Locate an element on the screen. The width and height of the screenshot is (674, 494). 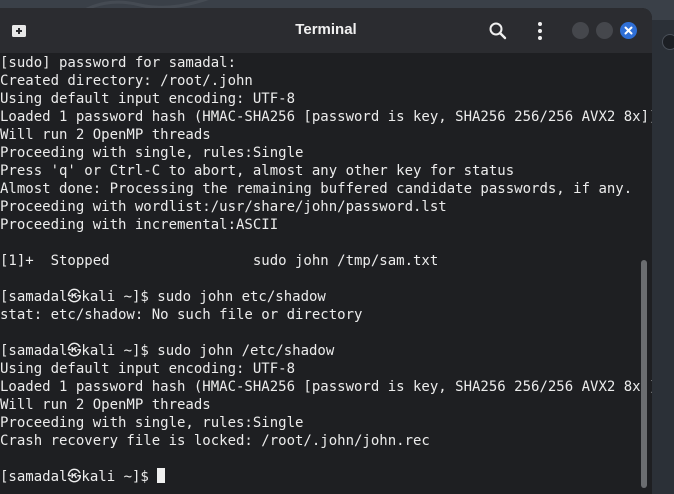
kebab-menu-icon is located at coordinates (540, 31).